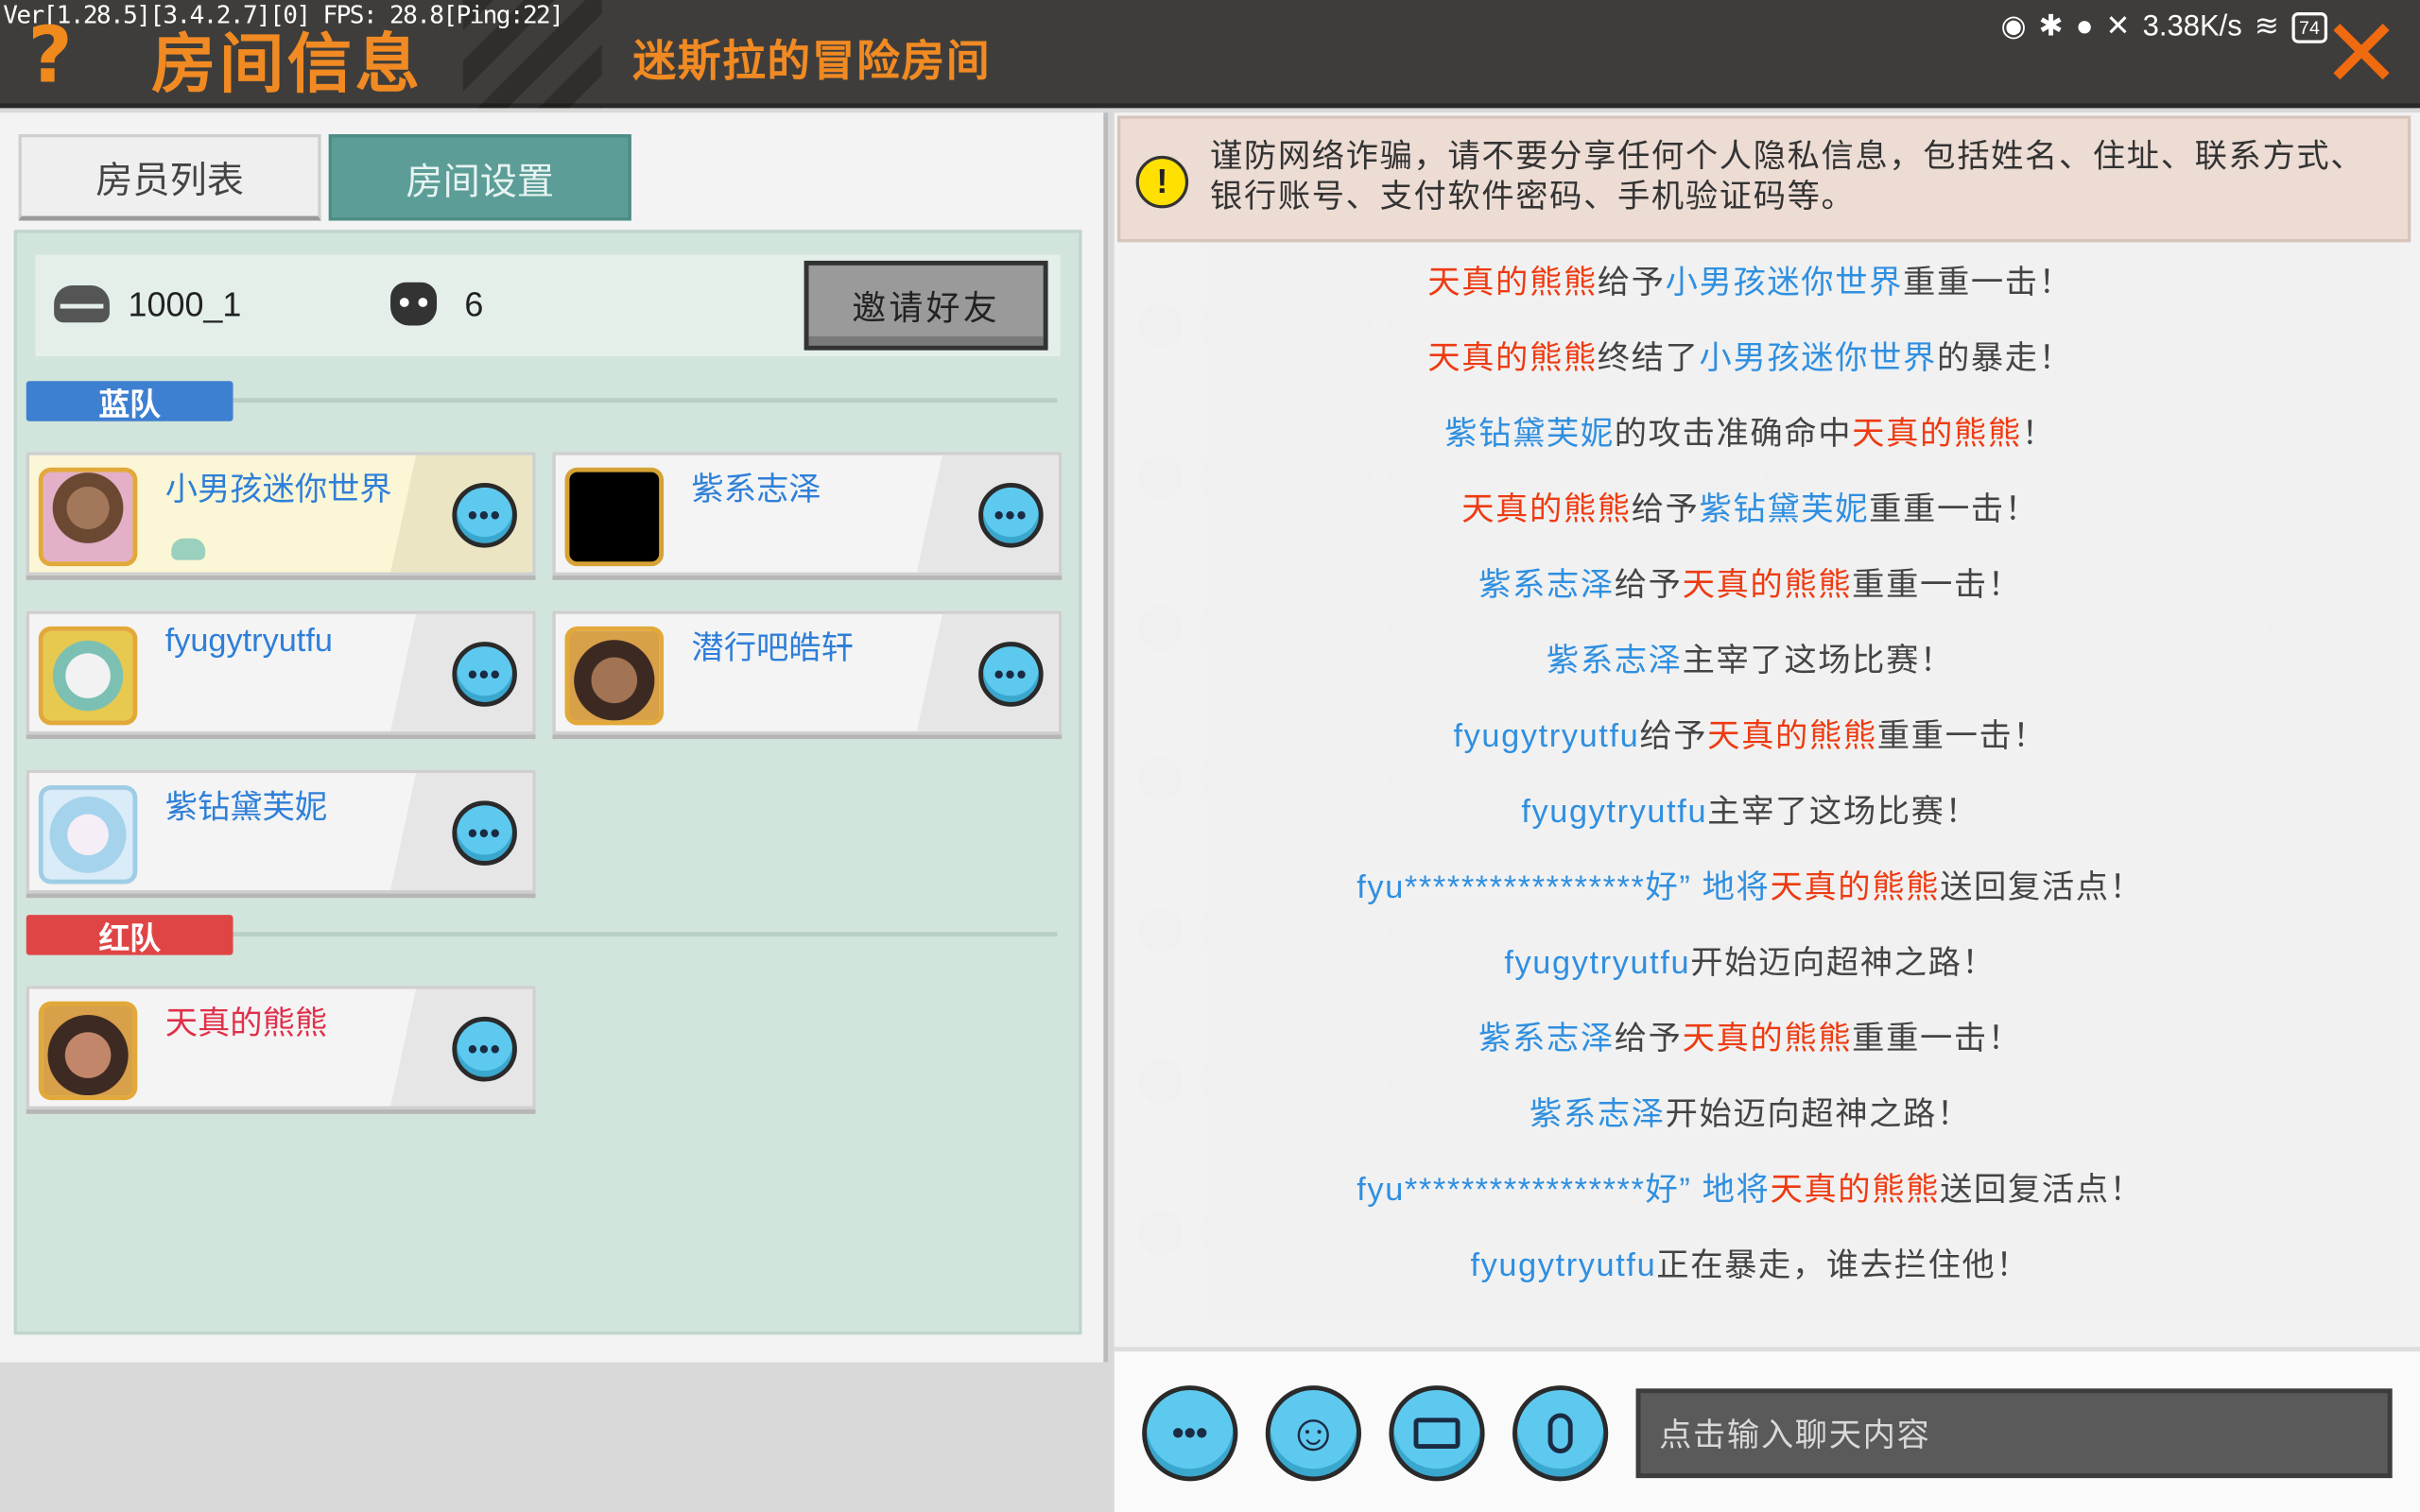 This screenshot has height=1512, width=2420. I want to click on member-name: fyugytryutfu, so click(249, 641).